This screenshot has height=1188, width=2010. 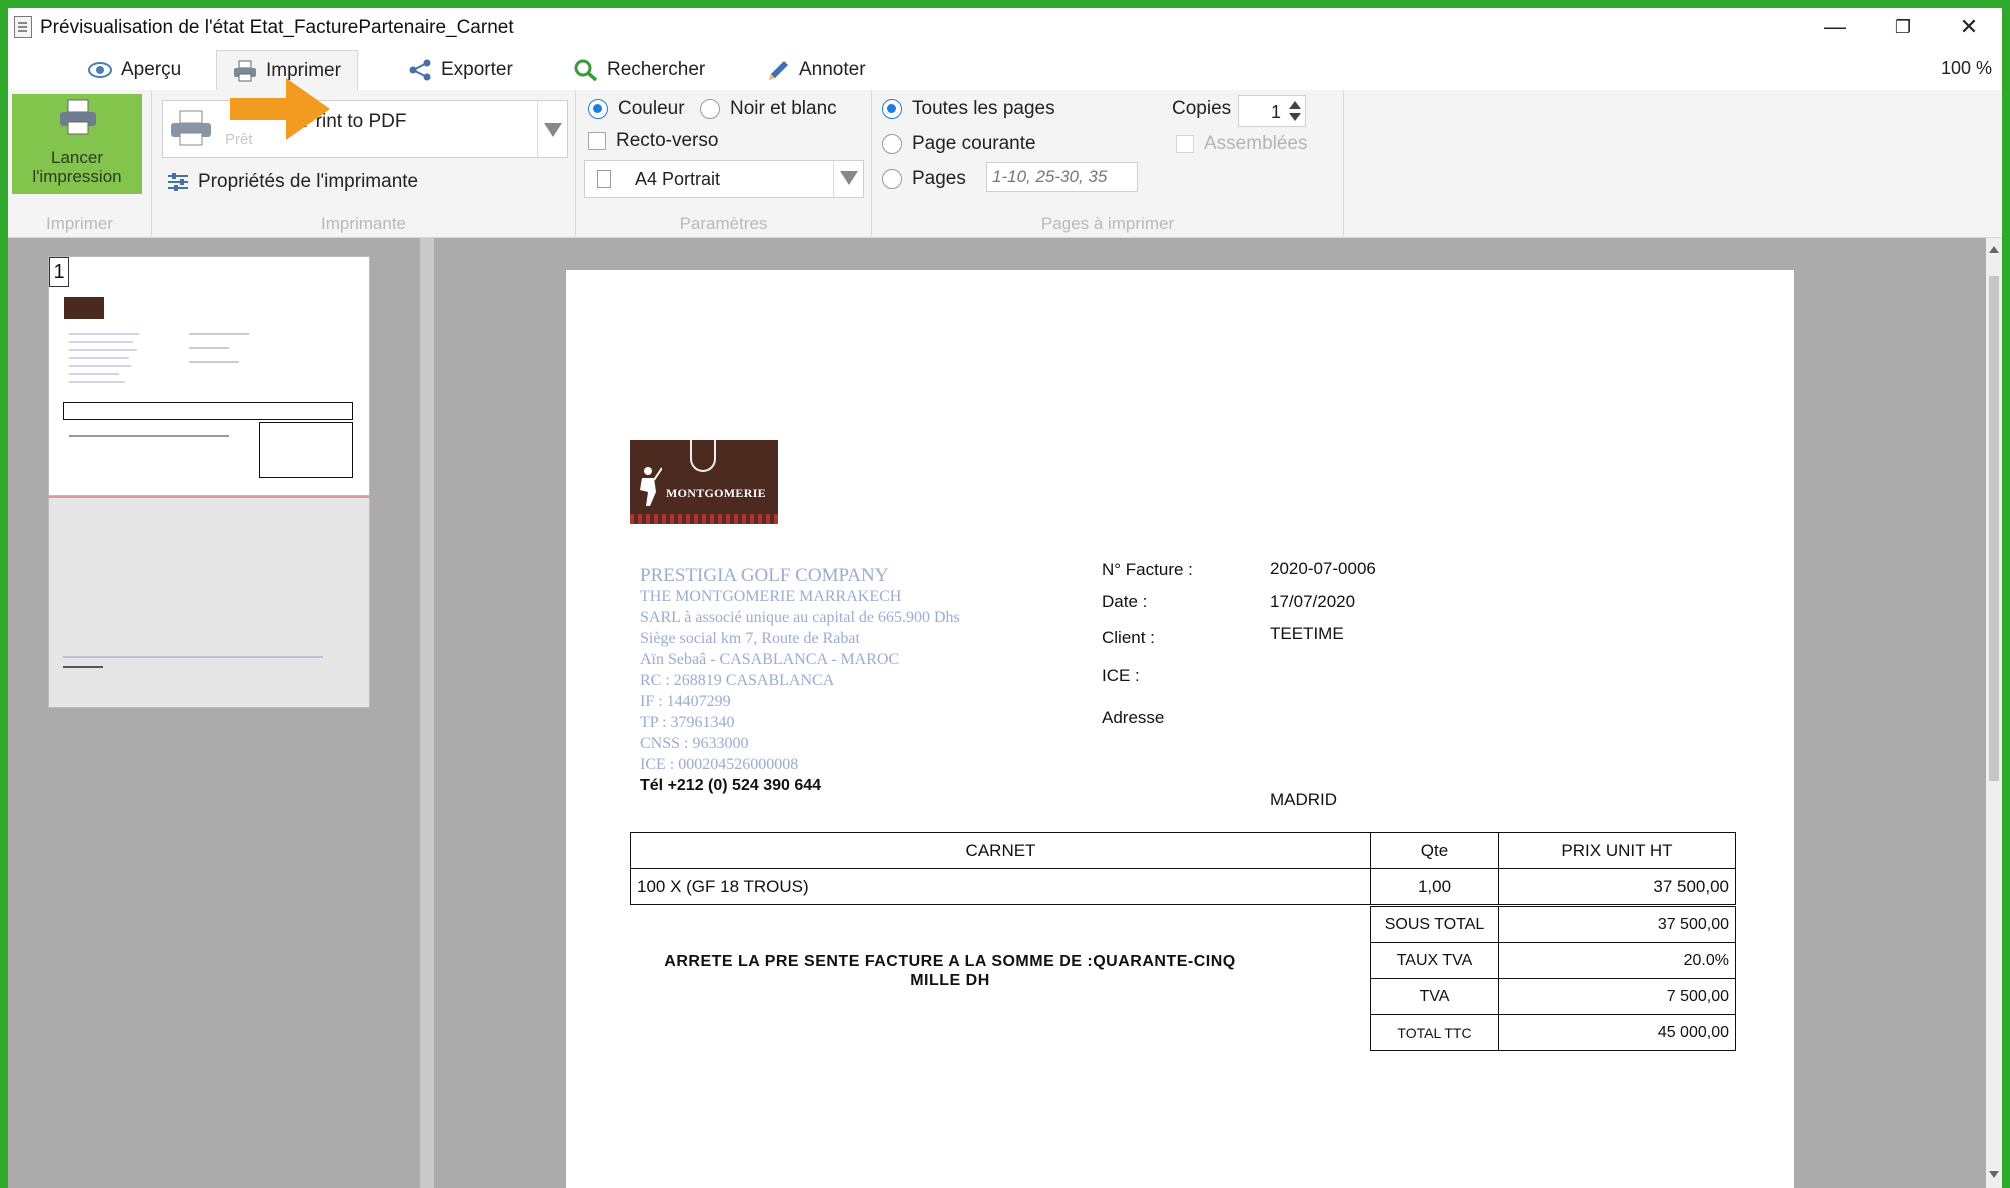 I want to click on table-cell: 100 X (GF 18 TROUS), so click(x=1000, y=886).